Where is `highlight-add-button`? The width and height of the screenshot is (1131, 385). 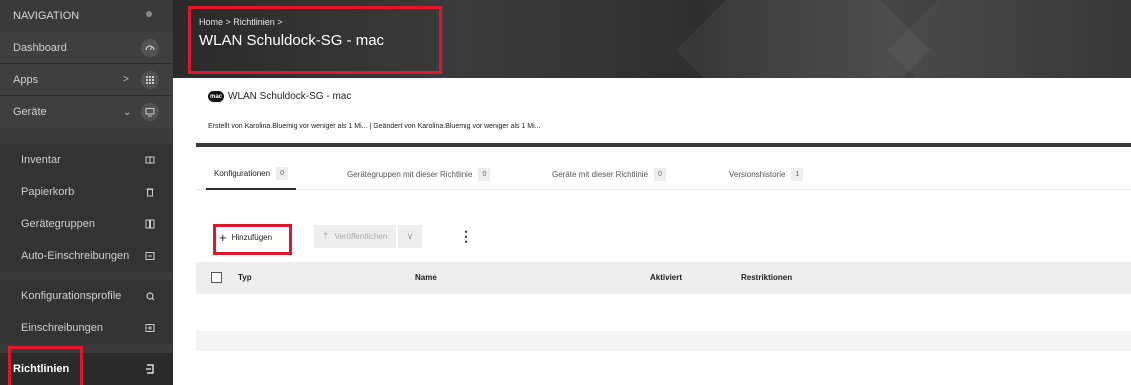 highlight-add-button is located at coordinates (252, 239).